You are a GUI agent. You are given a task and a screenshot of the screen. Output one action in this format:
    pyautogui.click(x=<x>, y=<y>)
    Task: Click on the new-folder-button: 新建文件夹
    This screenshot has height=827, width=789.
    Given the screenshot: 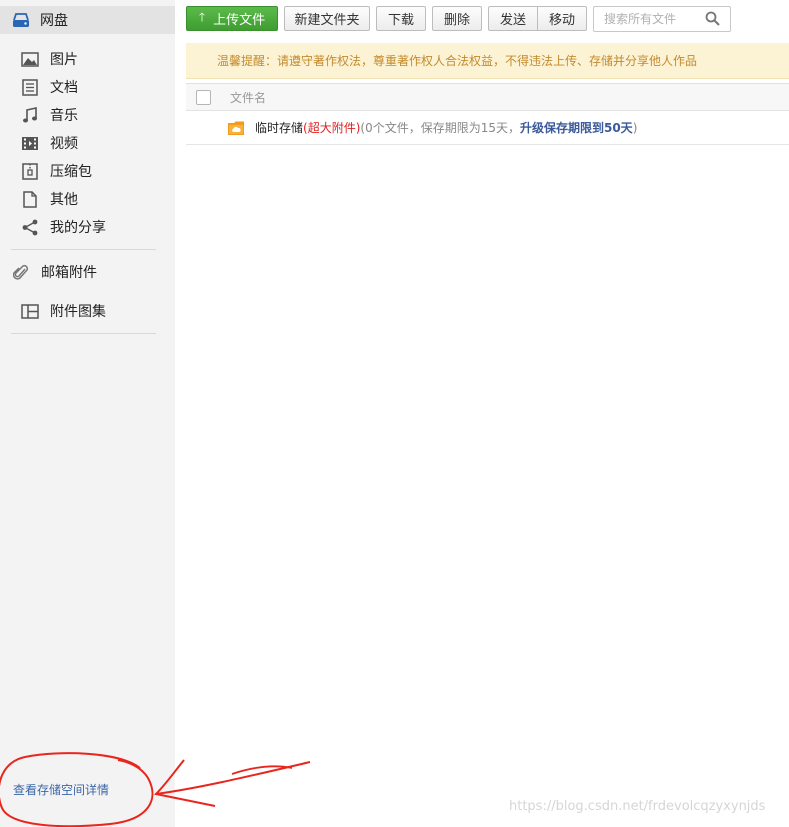 What is the action you would take?
    pyautogui.click(x=327, y=18)
    